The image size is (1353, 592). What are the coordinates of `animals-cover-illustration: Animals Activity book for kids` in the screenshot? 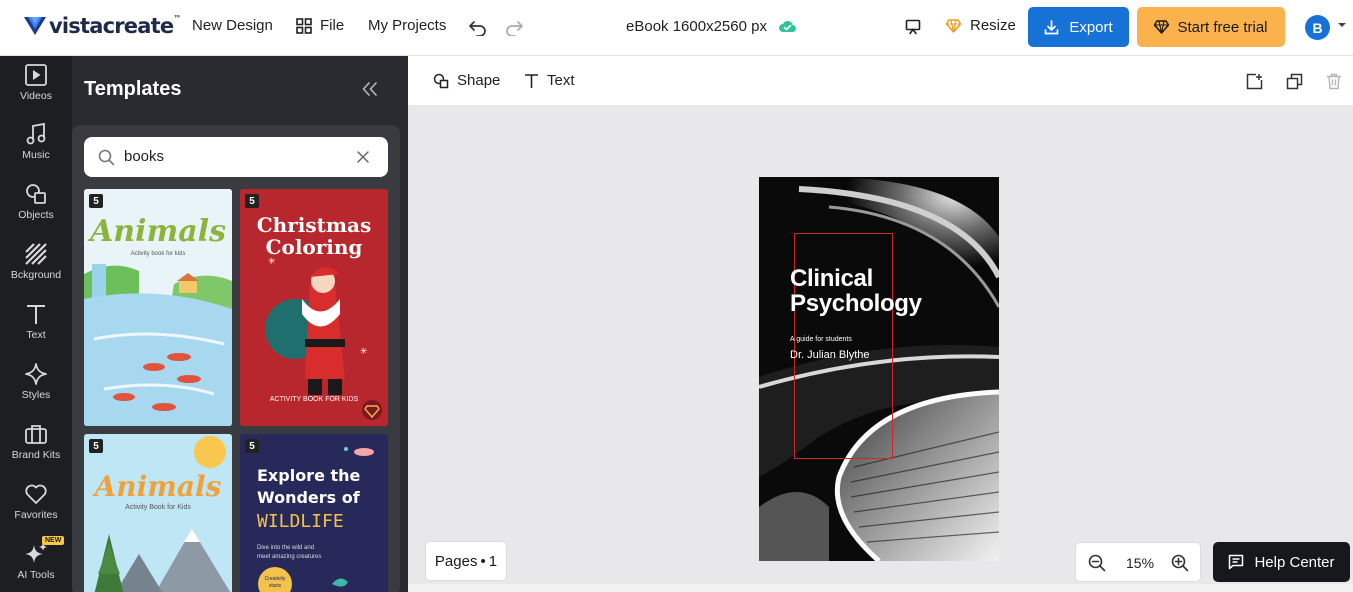 It's located at (158, 307).